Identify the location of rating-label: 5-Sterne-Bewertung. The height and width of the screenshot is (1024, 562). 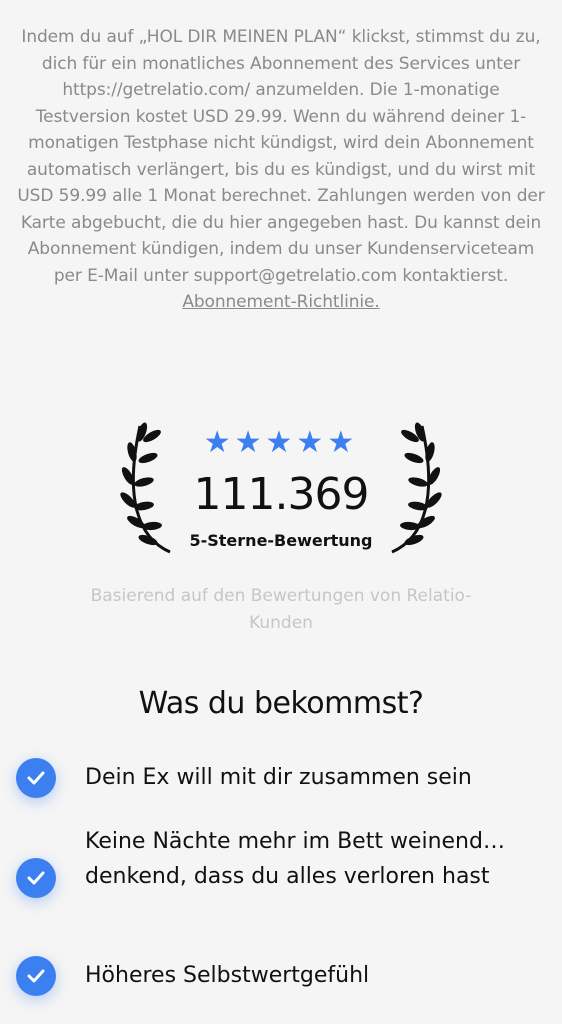
(281, 540).